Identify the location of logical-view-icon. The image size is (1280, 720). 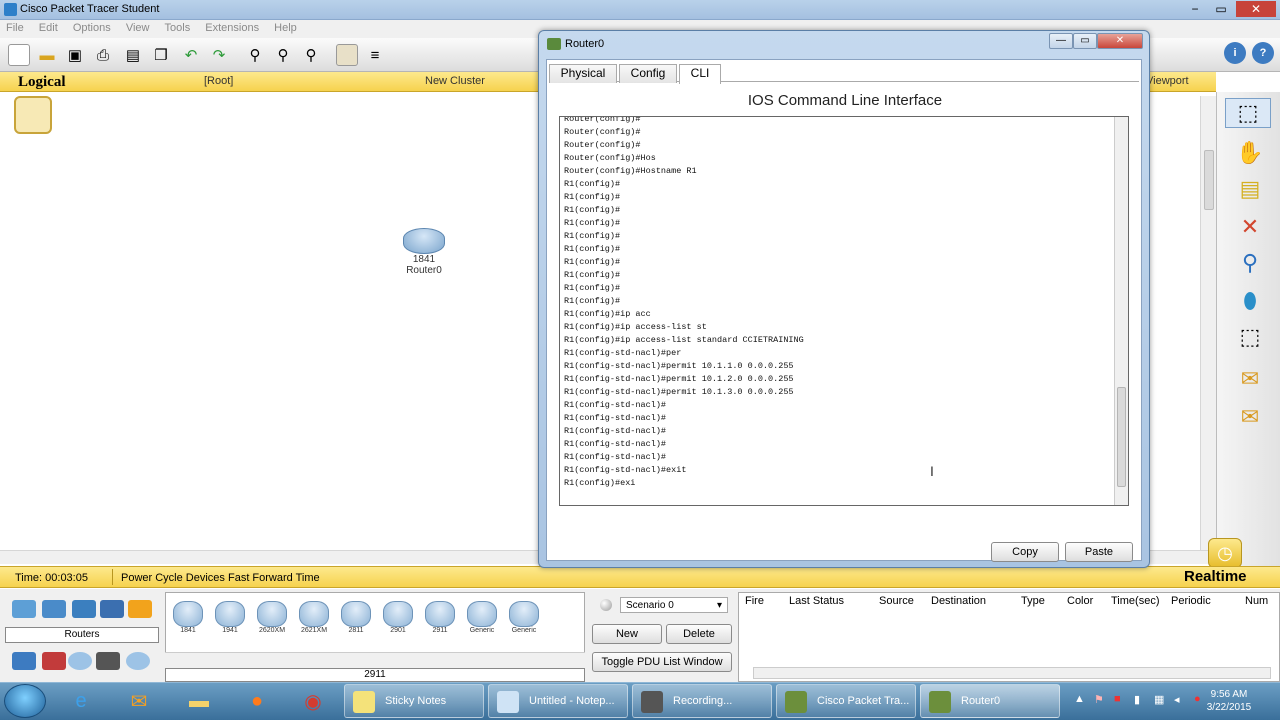
(33, 115).